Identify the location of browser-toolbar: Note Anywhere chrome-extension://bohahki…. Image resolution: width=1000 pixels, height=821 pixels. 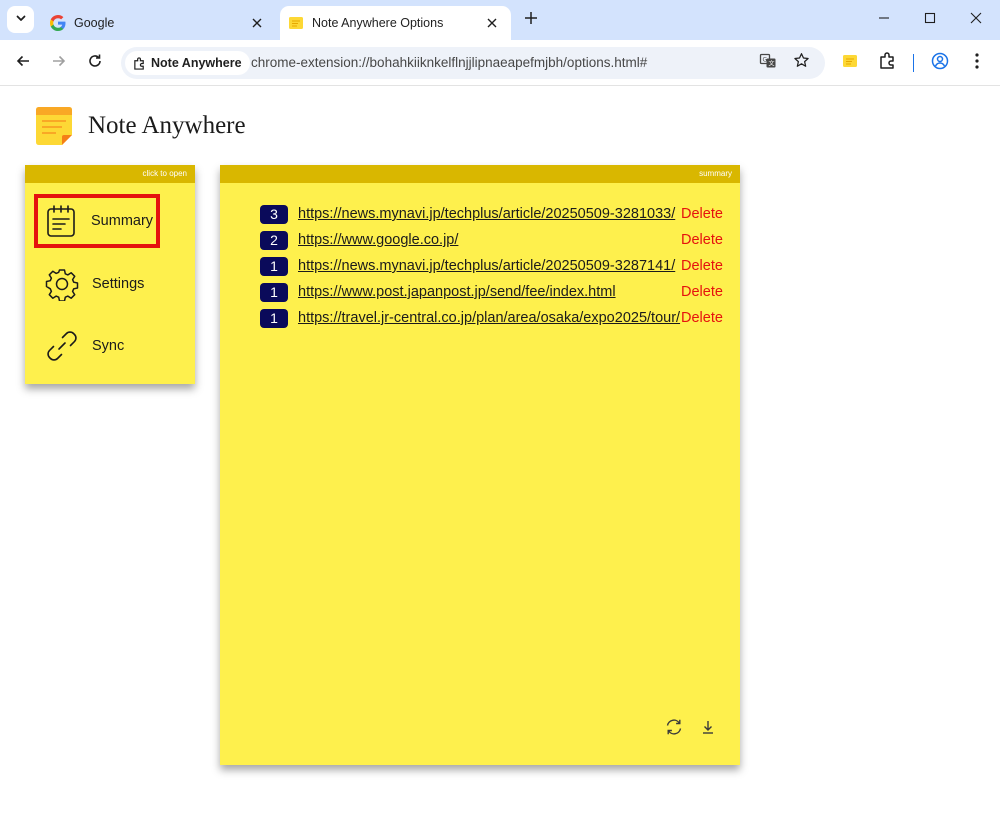
(500, 63).